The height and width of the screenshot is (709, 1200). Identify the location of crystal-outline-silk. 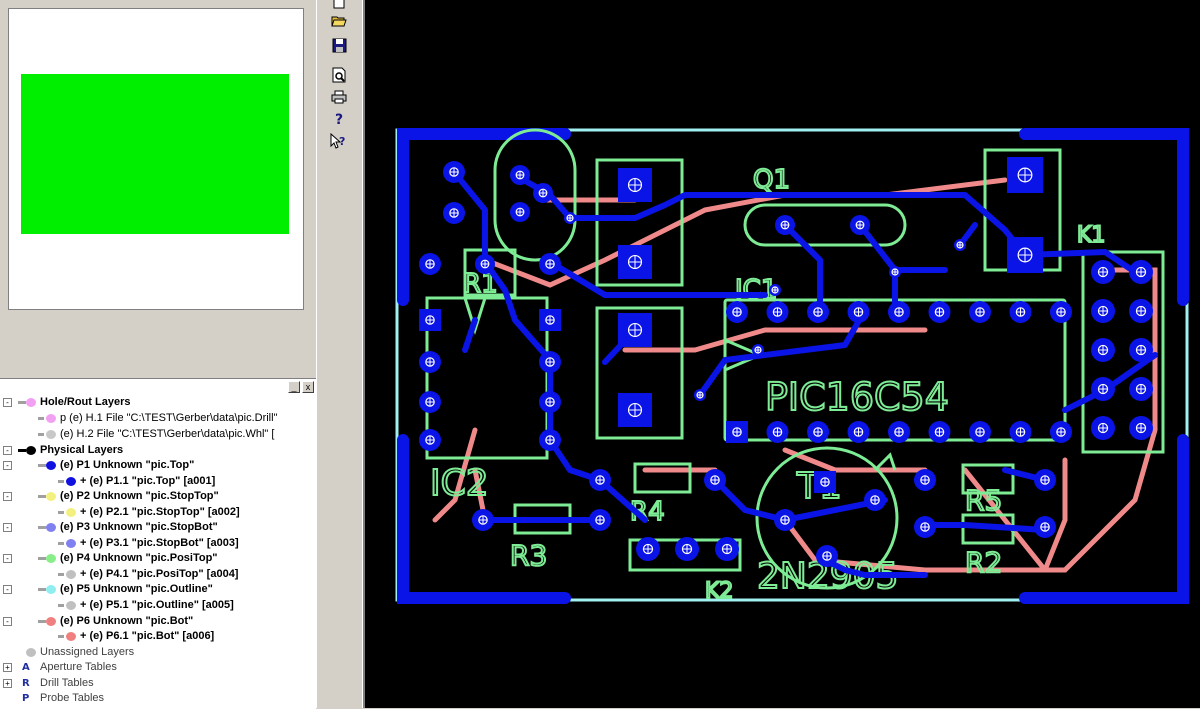
(825, 225).